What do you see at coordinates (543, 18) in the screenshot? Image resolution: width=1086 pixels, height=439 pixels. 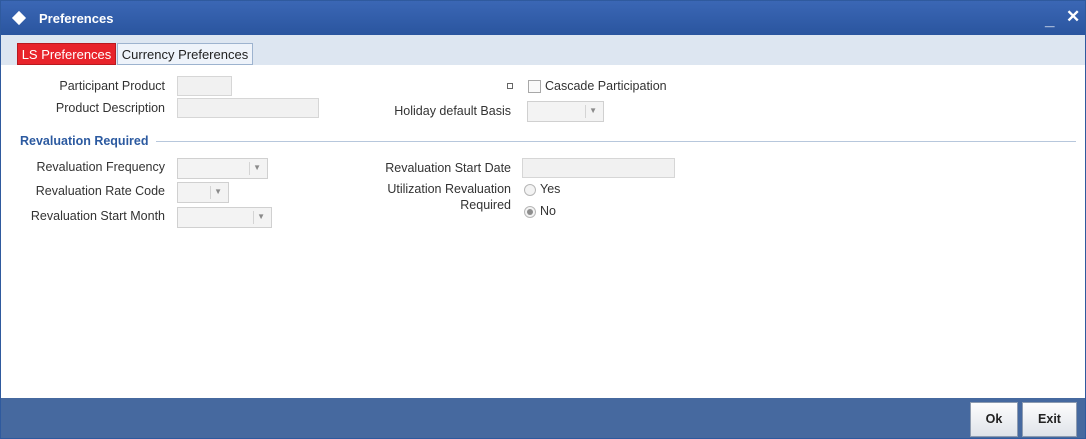 I see `title-bar: Preferences _ ✕` at bounding box center [543, 18].